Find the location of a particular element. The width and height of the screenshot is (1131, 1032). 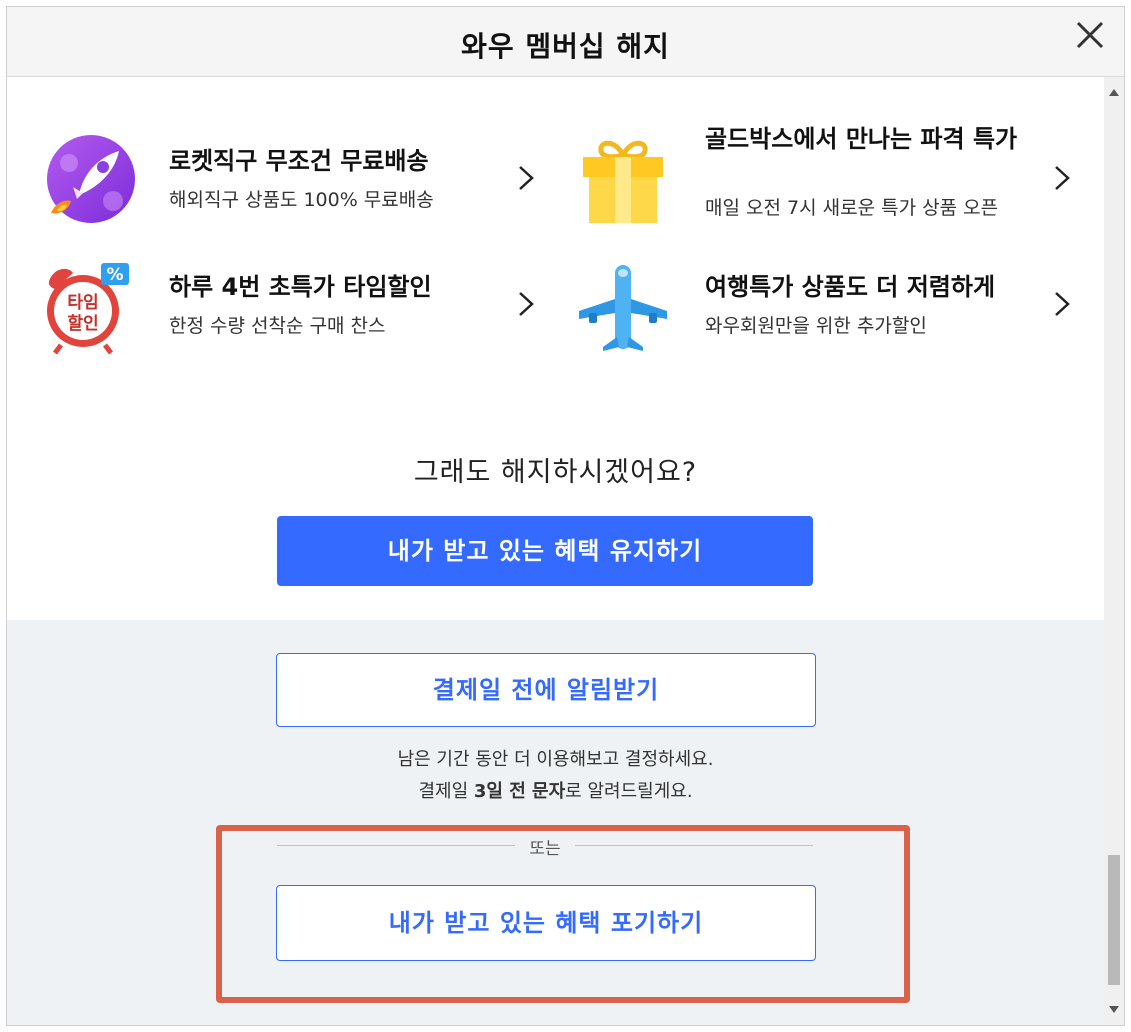

svg-text: 할인 is located at coordinates (82, 324).